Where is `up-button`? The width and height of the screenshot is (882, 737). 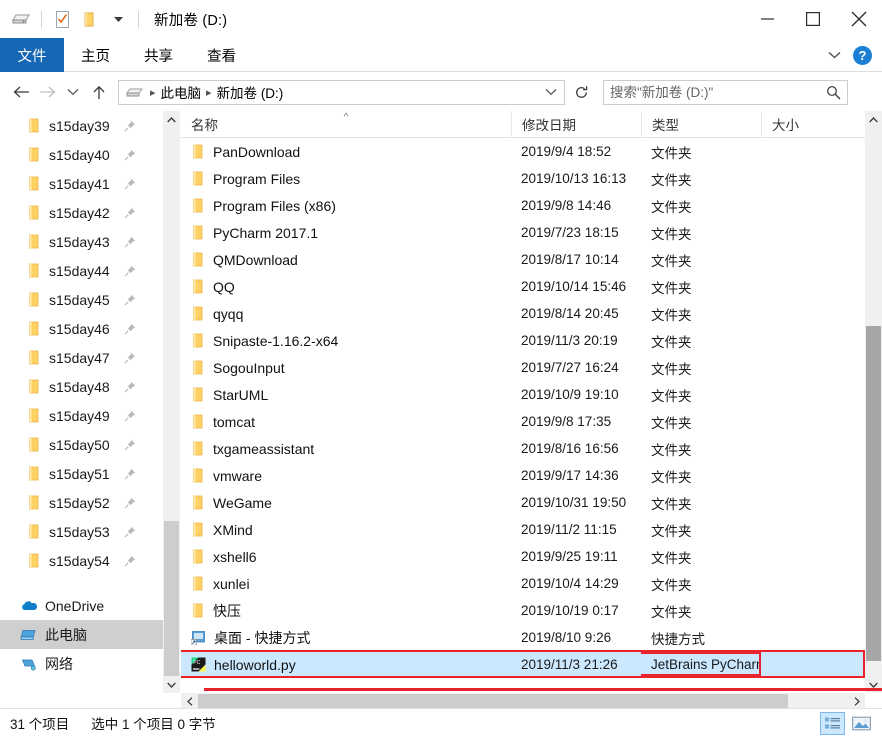 up-button is located at coordinates (99, 92).